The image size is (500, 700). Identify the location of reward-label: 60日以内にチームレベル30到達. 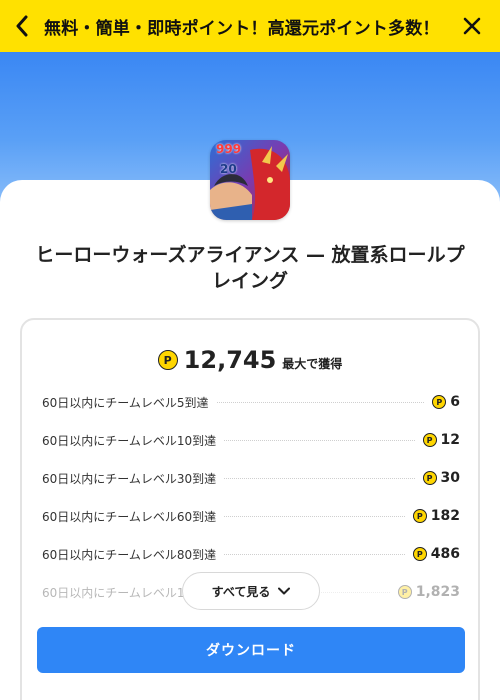
(129, 478).